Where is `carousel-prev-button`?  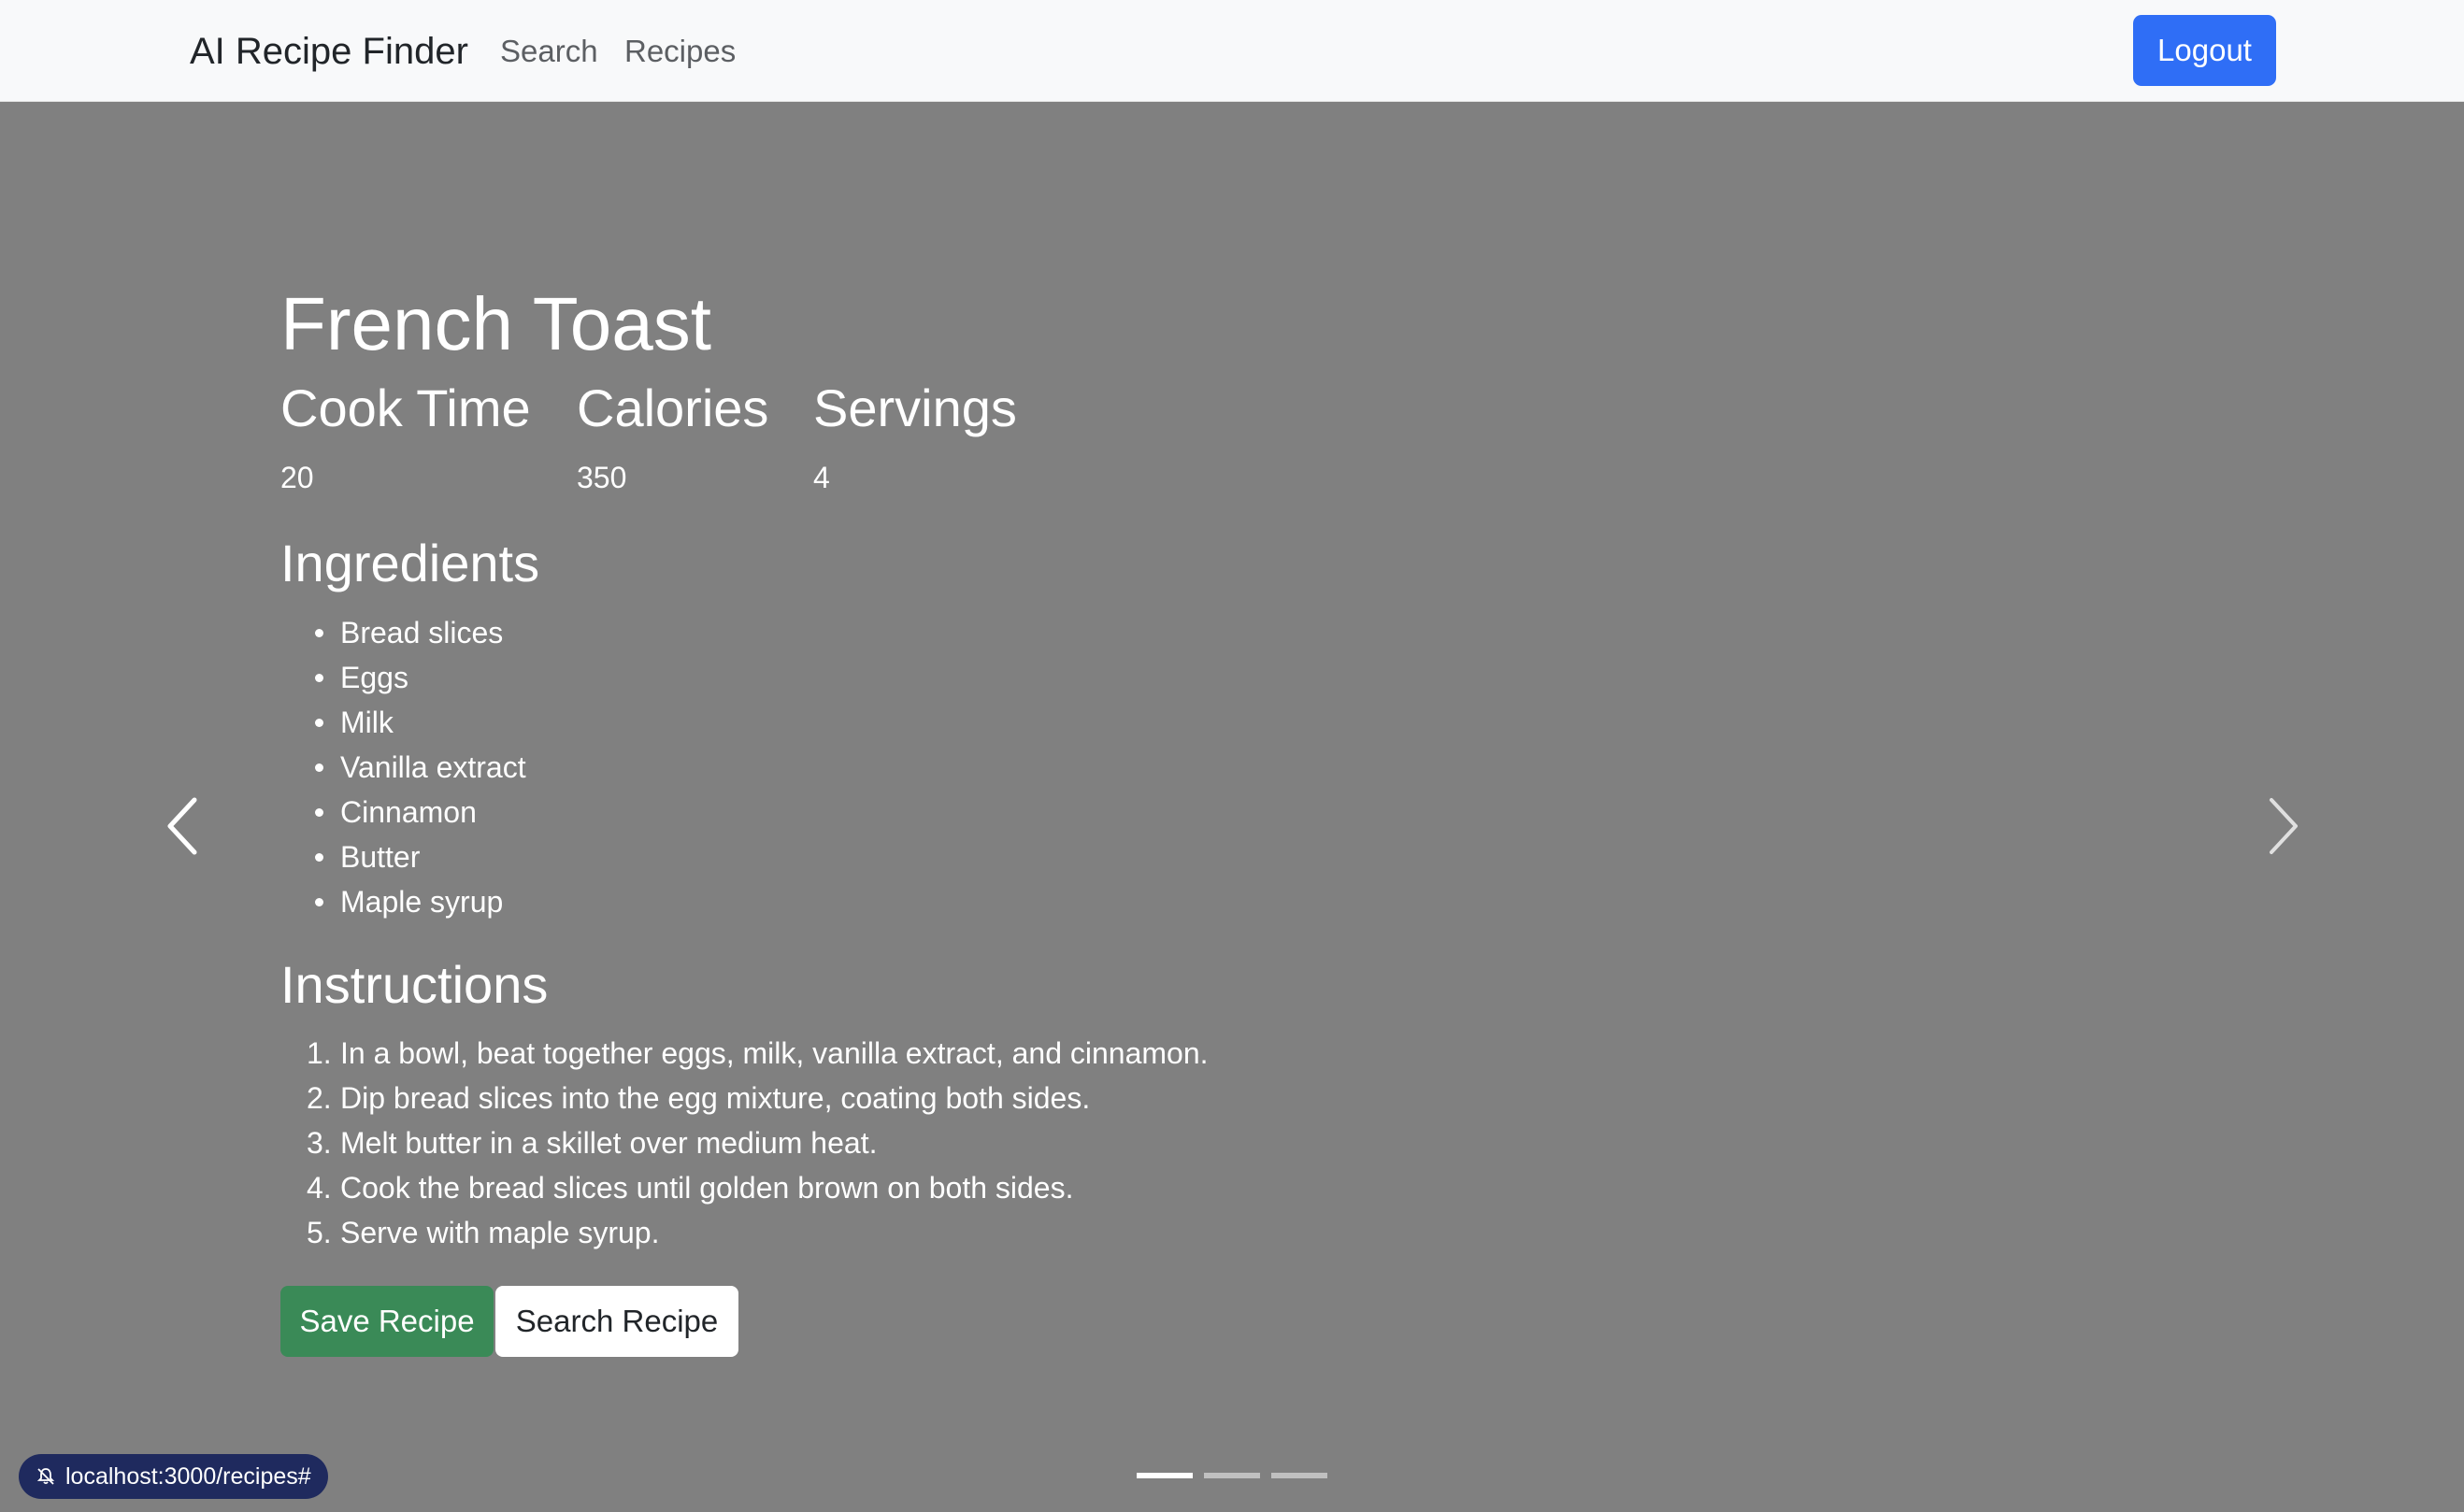
carousel-prev-button is located at coordinates (185, 826).